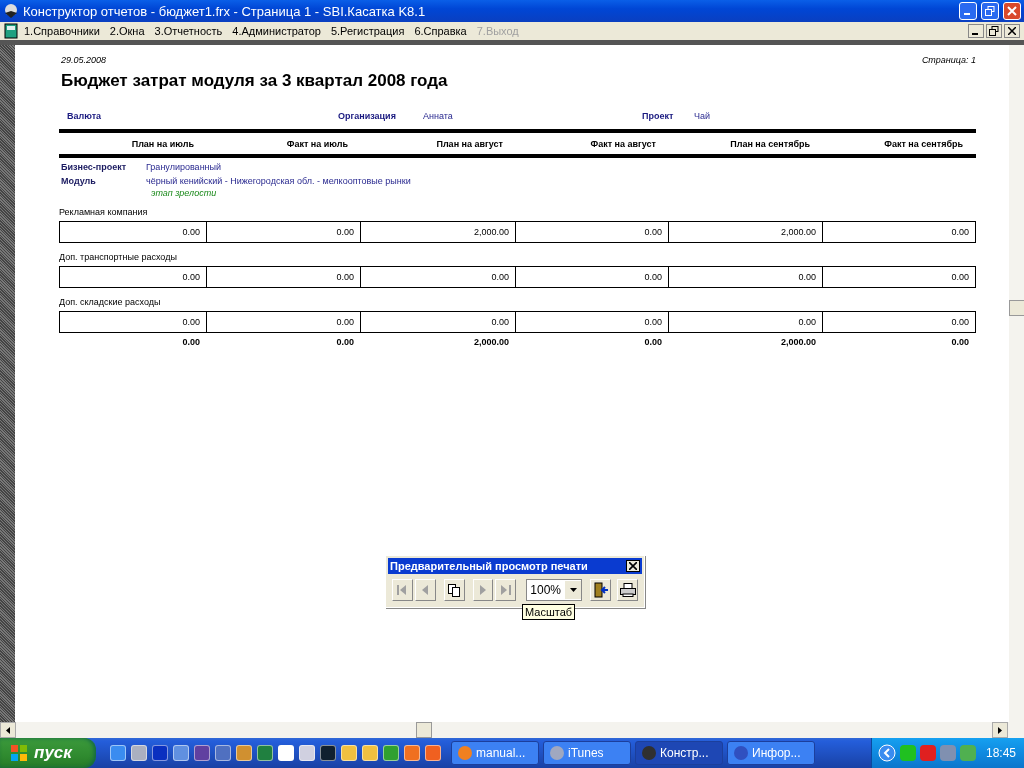 The width and height of the screenshot is (1024, 768). I want to click on window-title: Конструктор отчетов - бюджет1.frx - Страница 1 - SBI.Касатка K8.1, so click(225, 11).